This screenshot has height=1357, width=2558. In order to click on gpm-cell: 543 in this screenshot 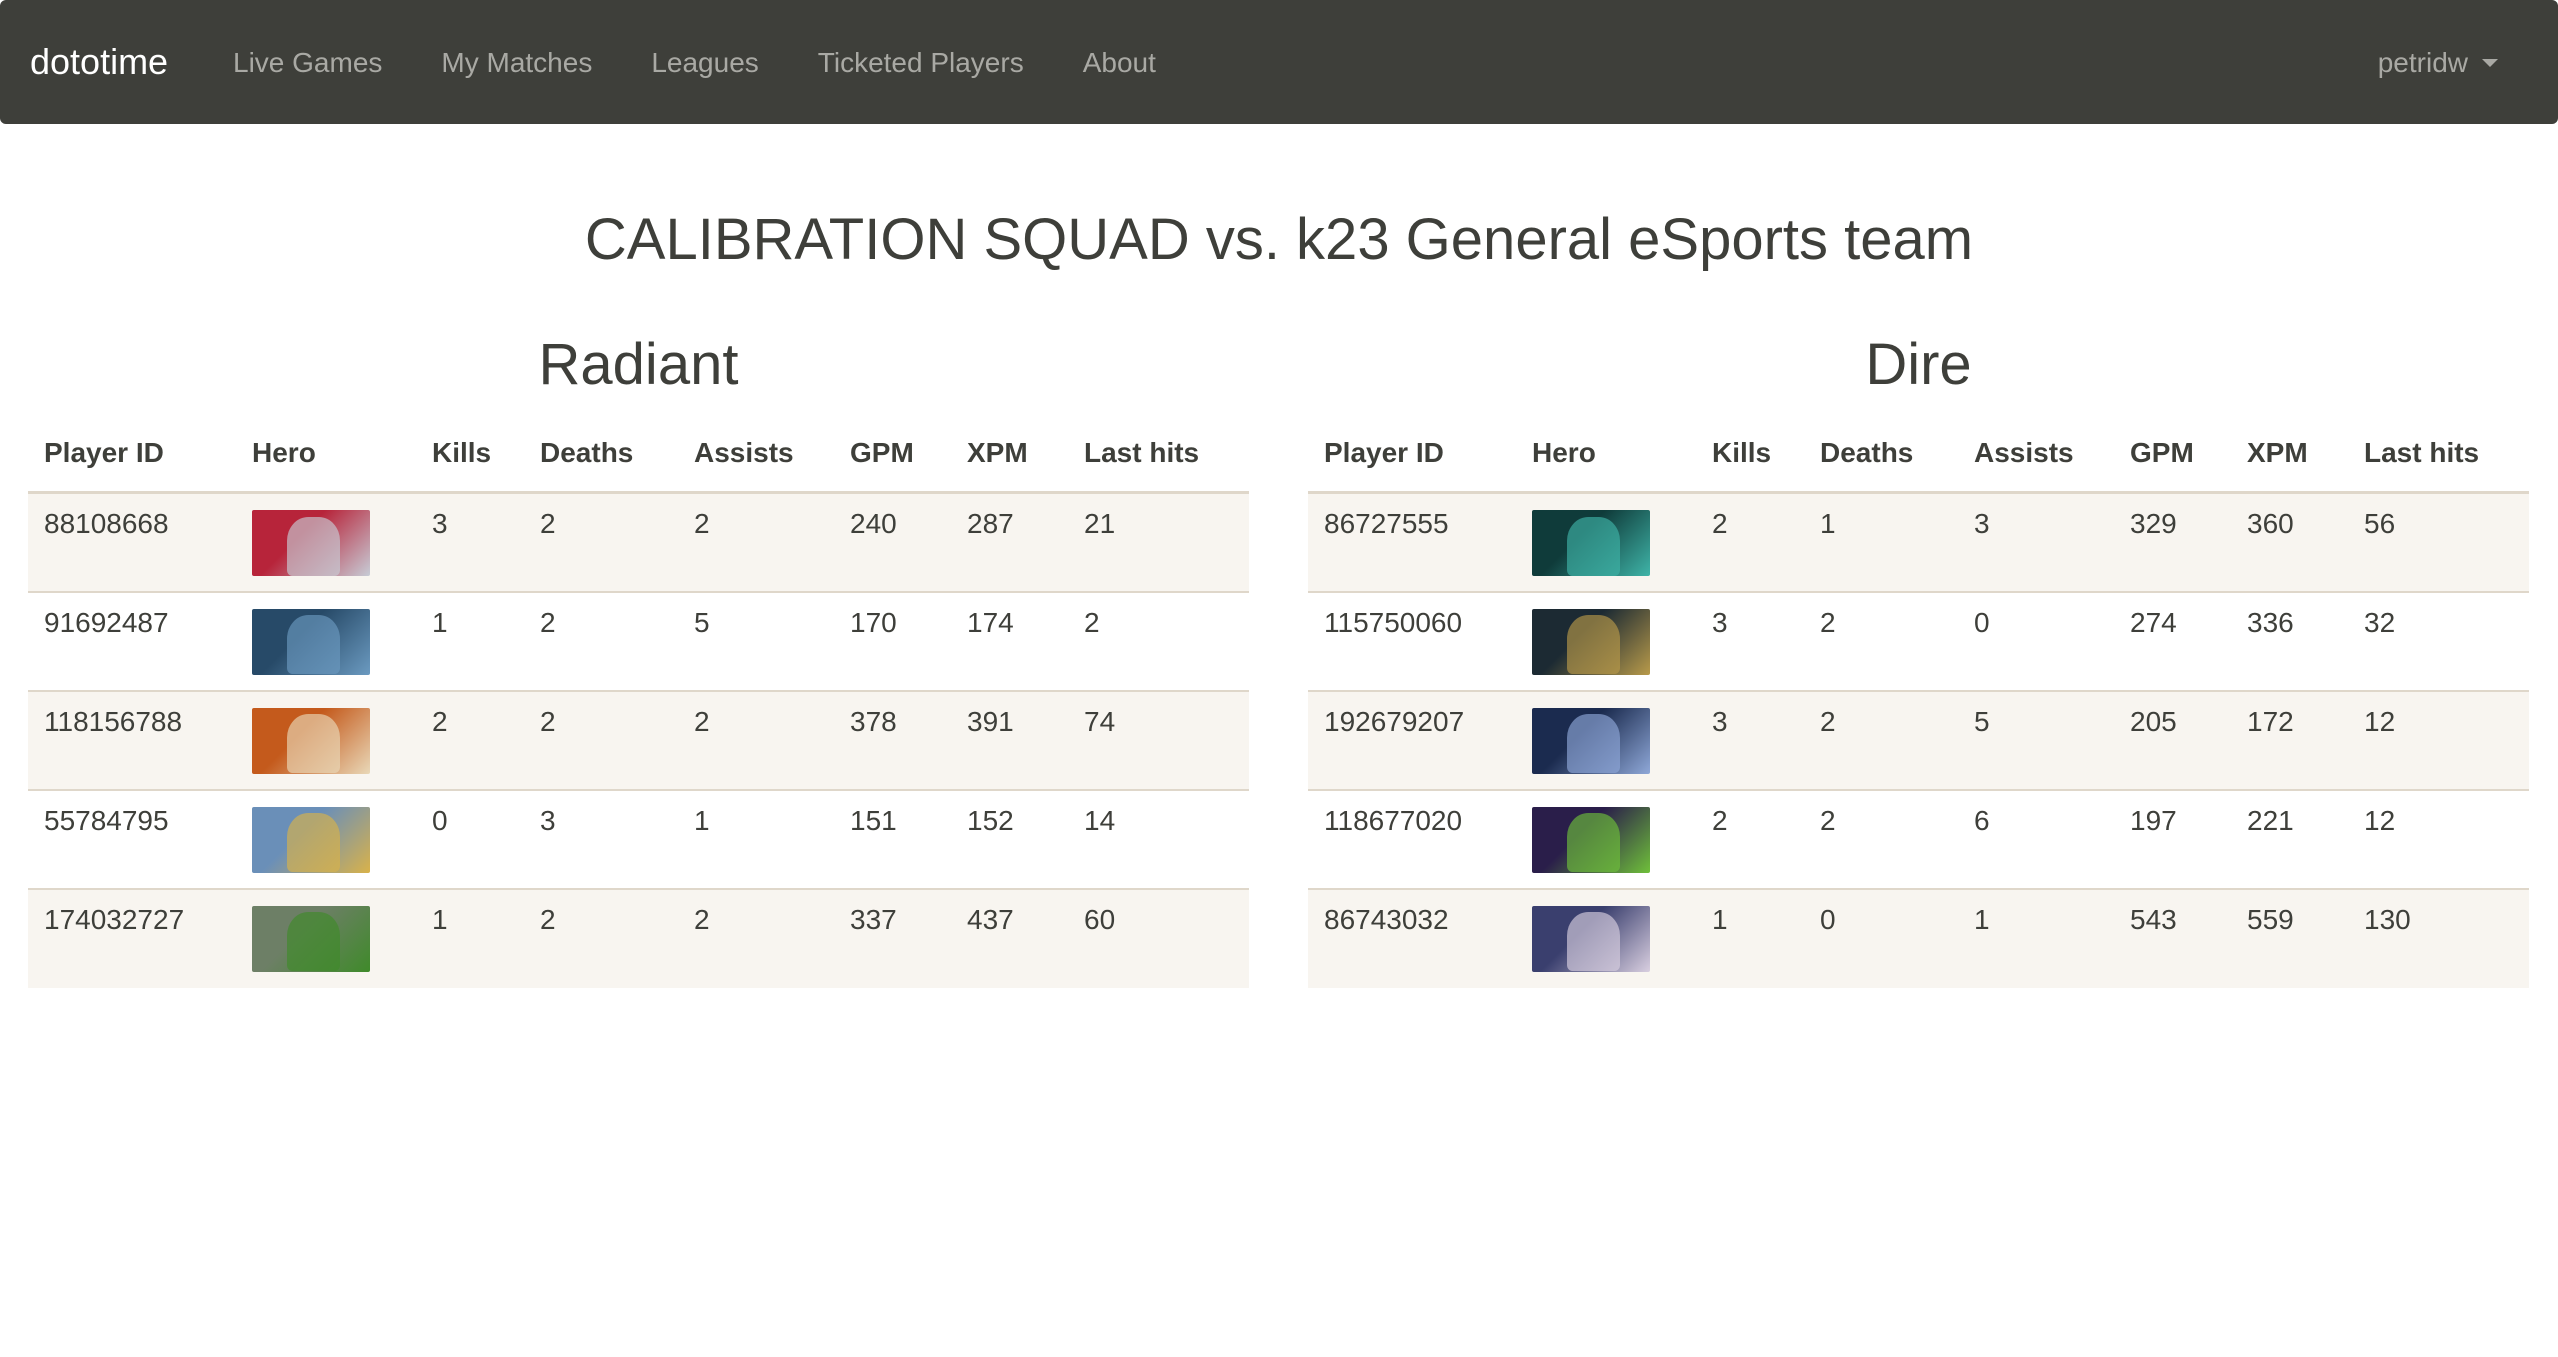, I will do `click(2172, 937)`.